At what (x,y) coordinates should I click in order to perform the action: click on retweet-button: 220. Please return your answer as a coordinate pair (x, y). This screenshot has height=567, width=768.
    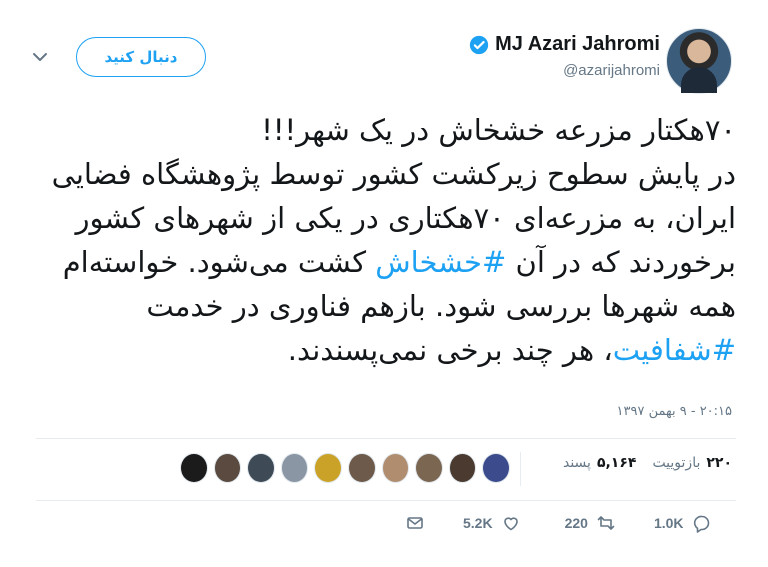
    Looking at the image, I should click on (586, 523).